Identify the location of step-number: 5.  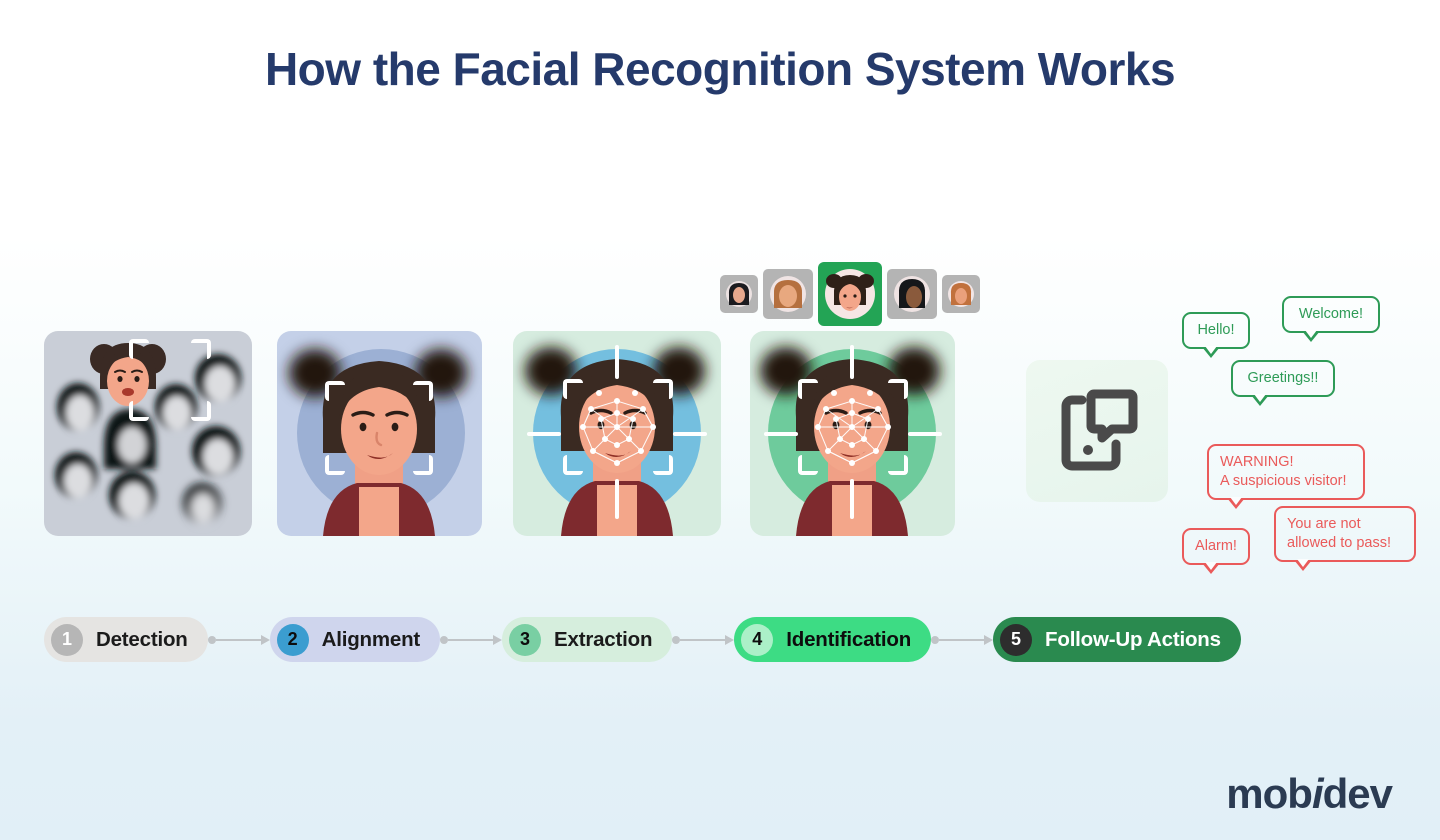
(1016, 639).